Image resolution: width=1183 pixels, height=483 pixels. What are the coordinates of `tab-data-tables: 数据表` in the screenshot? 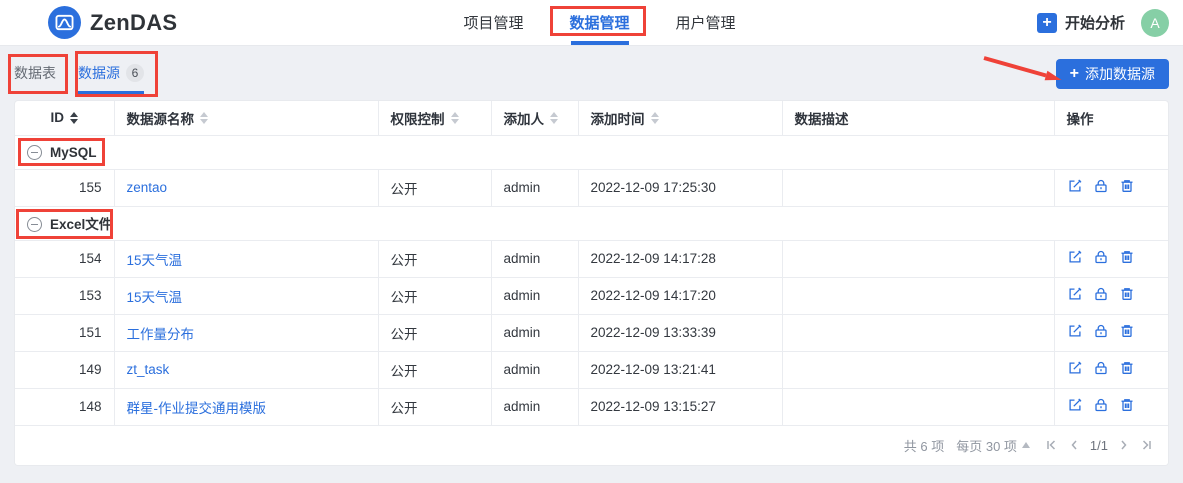 It's located at (35, 73).